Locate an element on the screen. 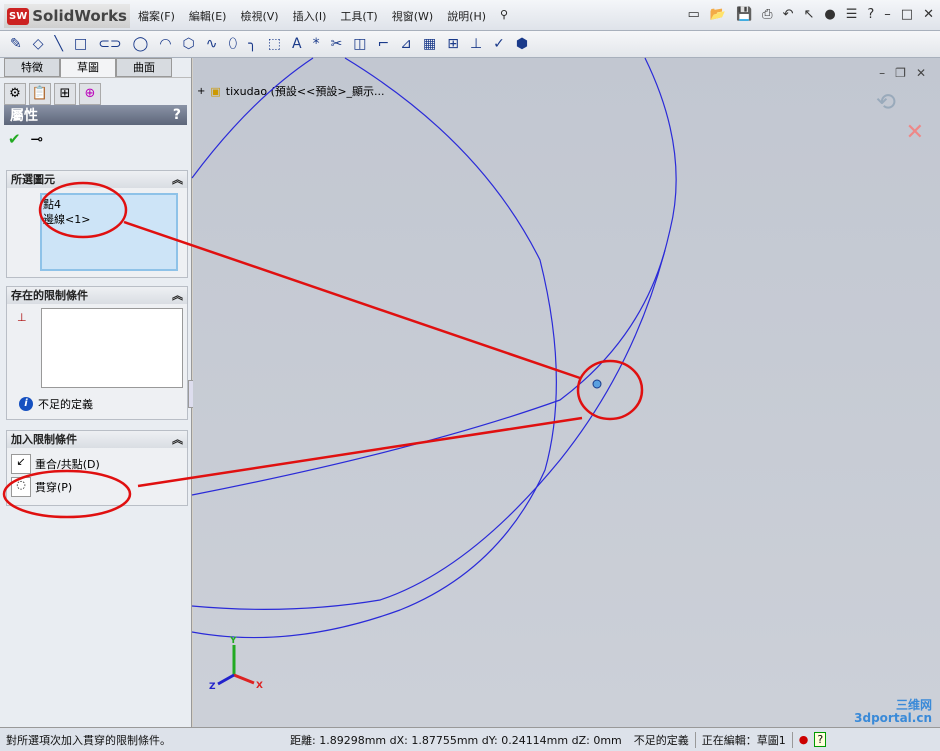 The width and height of the screenshot is (940, 751). menu-window: 視窗(W) is located at coordinates (412, 16).